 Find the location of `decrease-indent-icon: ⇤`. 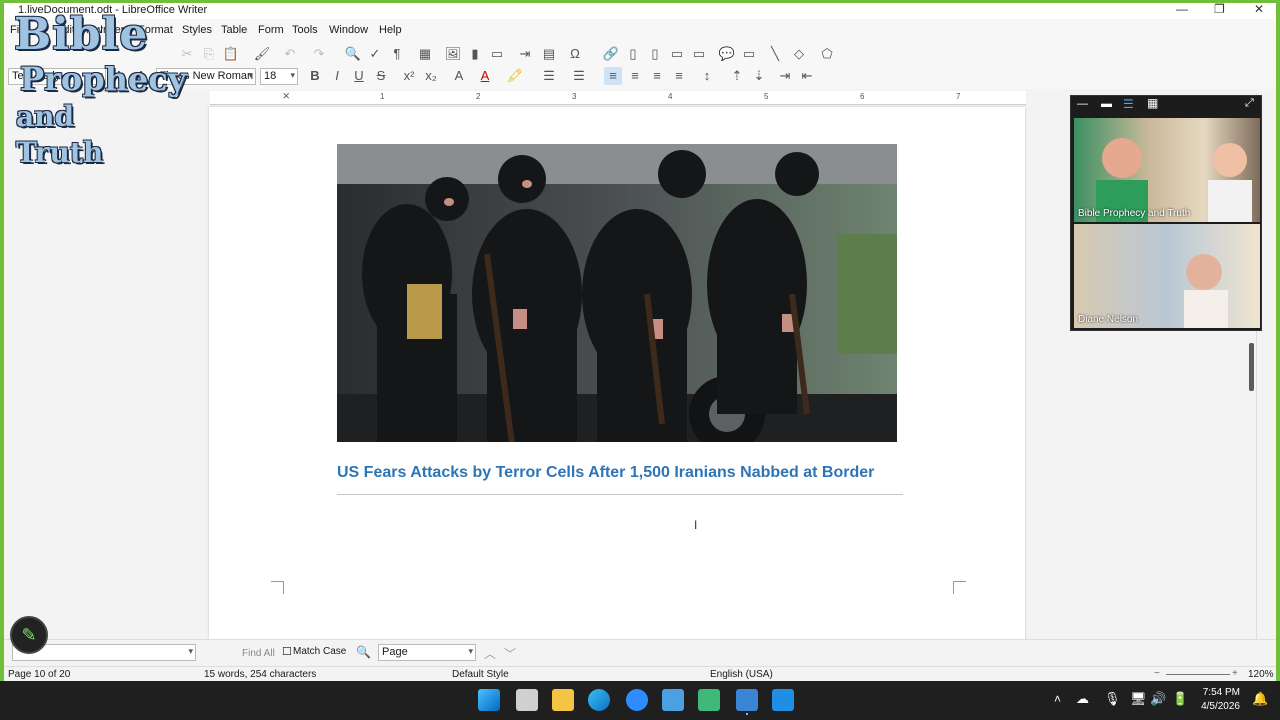

decrease-indent-icon: ⇤ is located at coordinates (807, 76).